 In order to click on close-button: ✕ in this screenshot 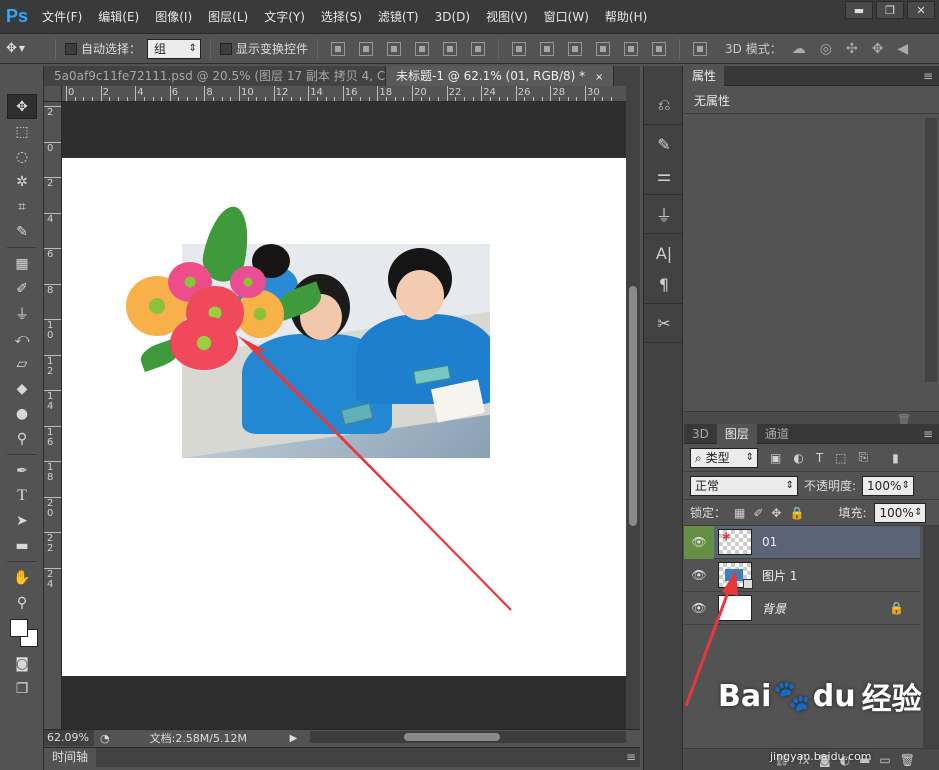, I will do `click(921, 10)`.